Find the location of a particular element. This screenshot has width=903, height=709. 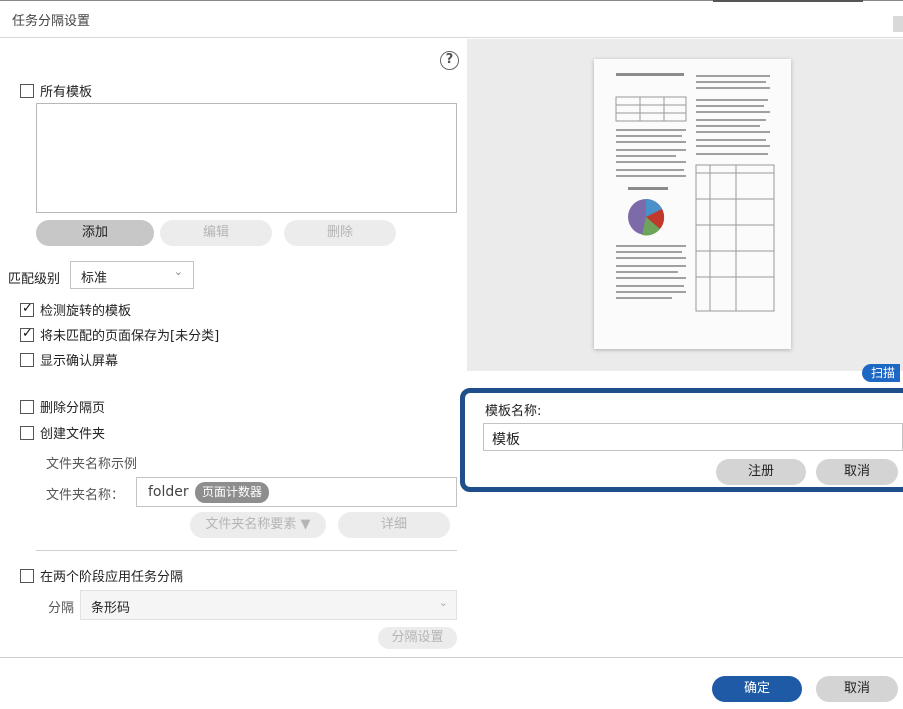

two-stage-label: 在两个阶段应用任务分隔 is located at coordinates (112, 577).